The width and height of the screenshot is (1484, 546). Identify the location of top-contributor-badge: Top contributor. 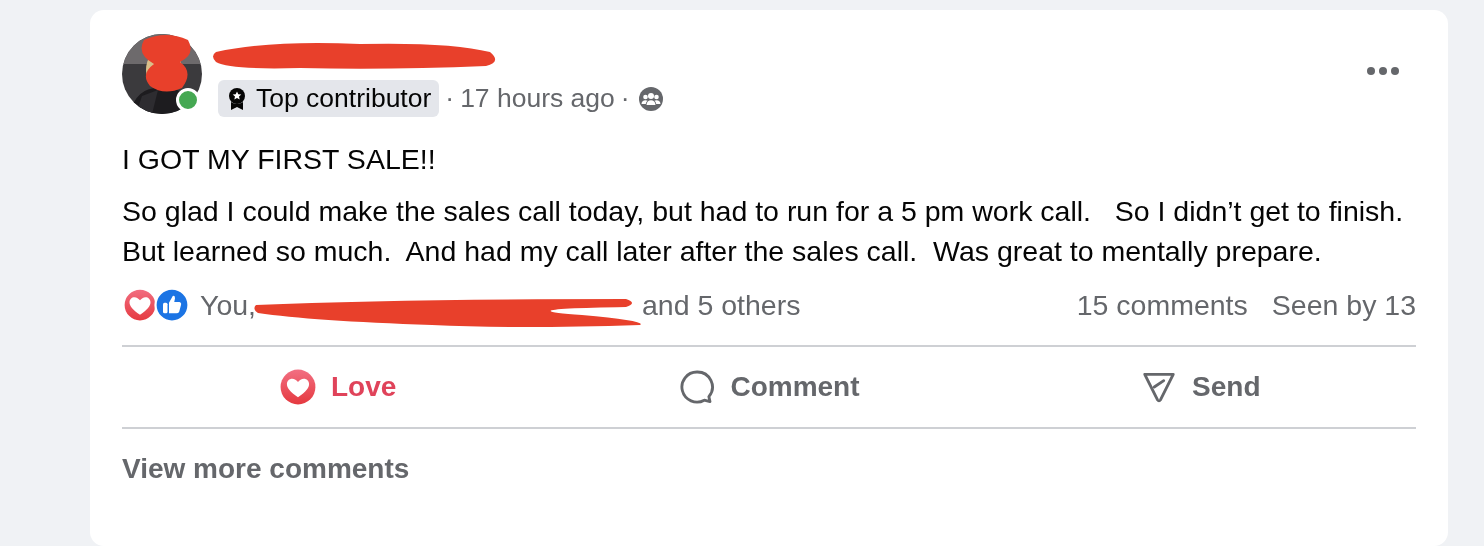
(329, 98).